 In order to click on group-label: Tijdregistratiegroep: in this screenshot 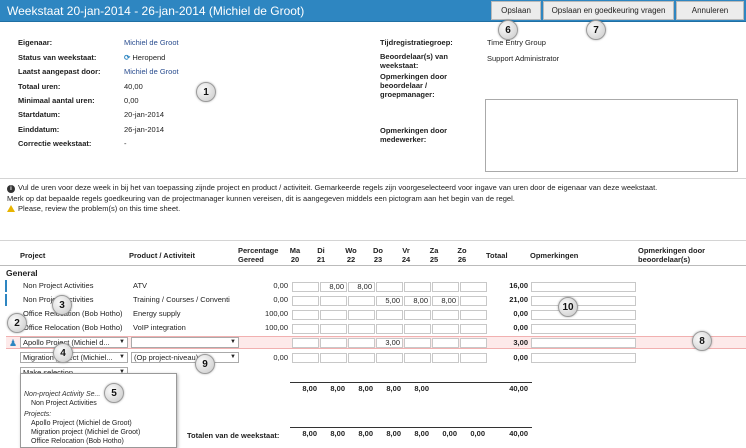, I will do `click(416, 42)`.